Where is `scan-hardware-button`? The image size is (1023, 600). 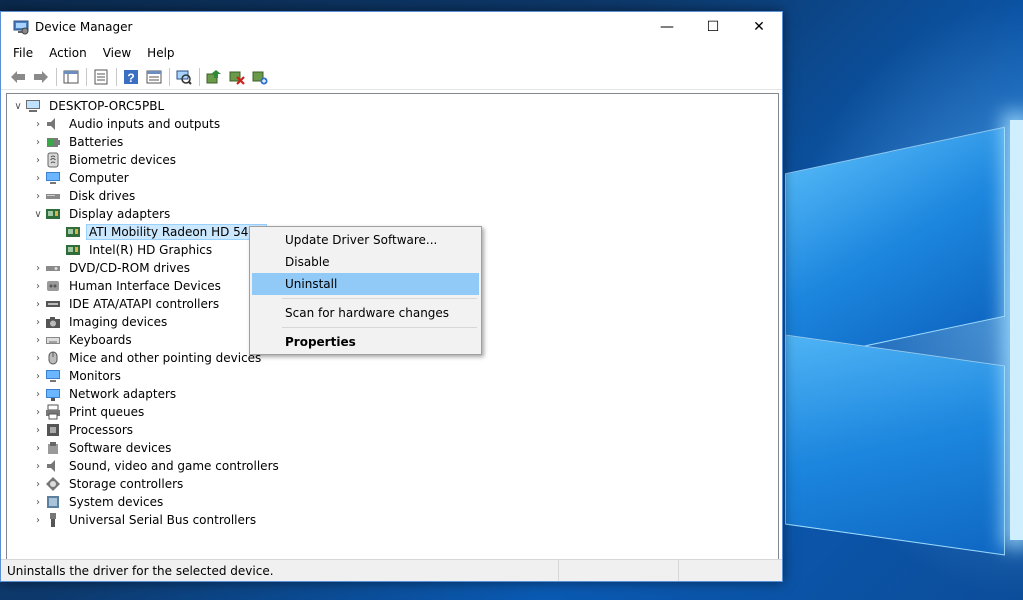 scan-hardware-button is located at coordinates (184, 77).